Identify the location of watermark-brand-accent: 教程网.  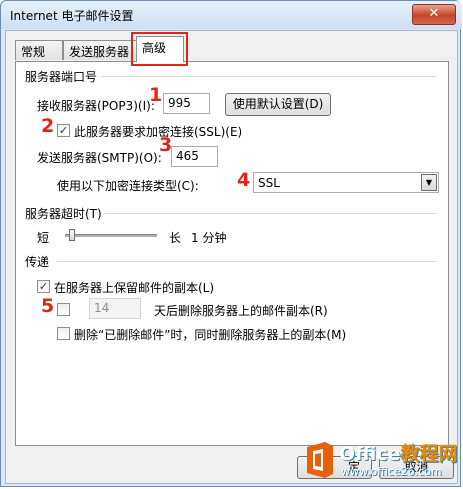
(429, 454).